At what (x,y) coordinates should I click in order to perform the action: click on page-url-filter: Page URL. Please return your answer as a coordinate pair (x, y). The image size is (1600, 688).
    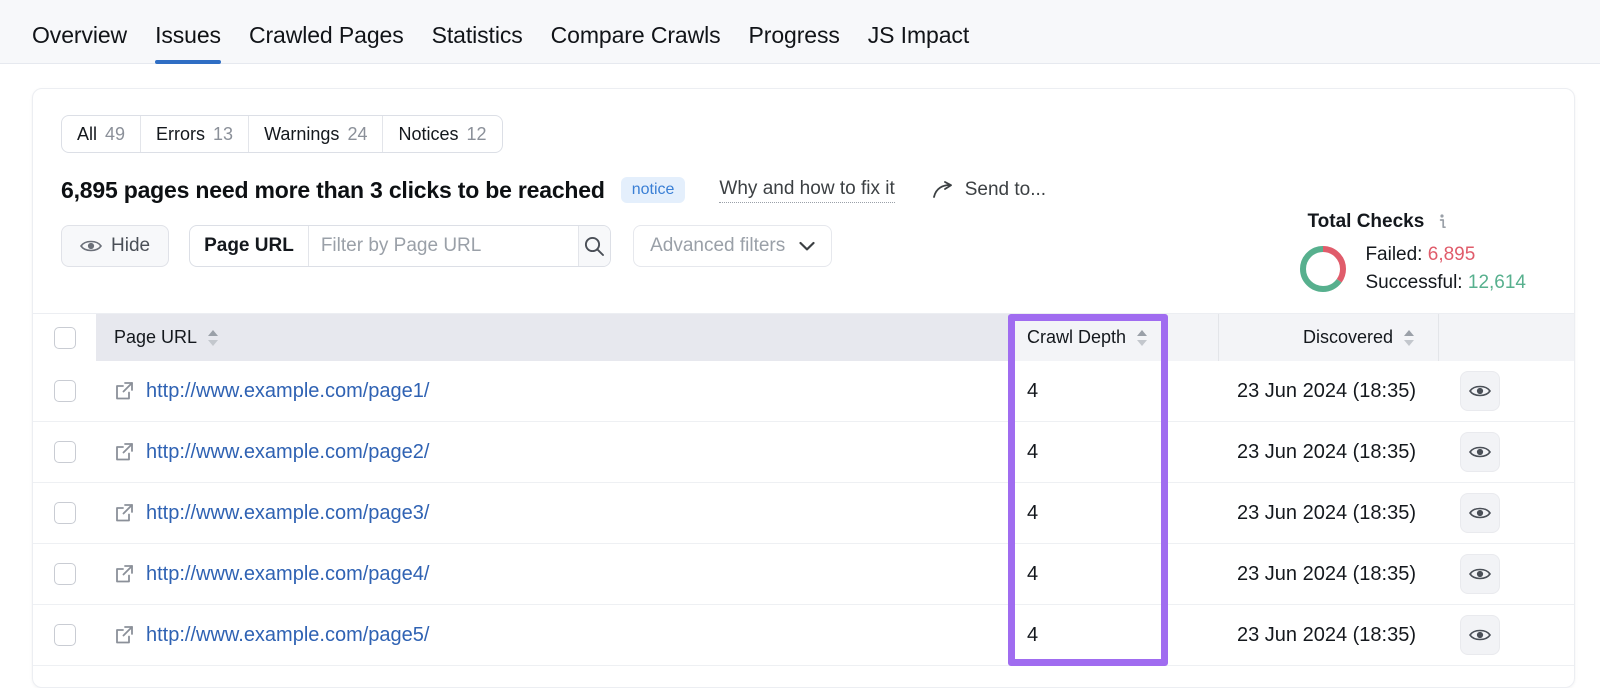
    Looking at the image, I should click on (400, 246).